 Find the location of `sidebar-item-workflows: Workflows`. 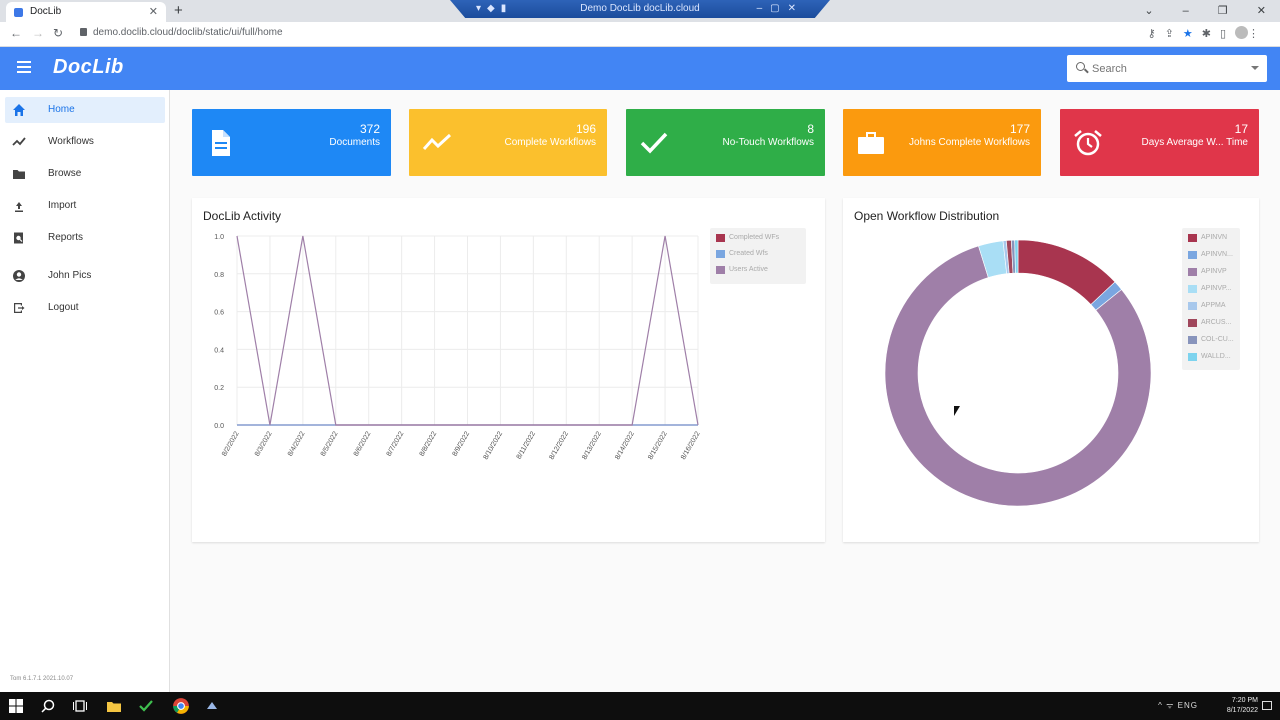

sidebar-item-workflows: Workflows is located at coordinates (85, 142).